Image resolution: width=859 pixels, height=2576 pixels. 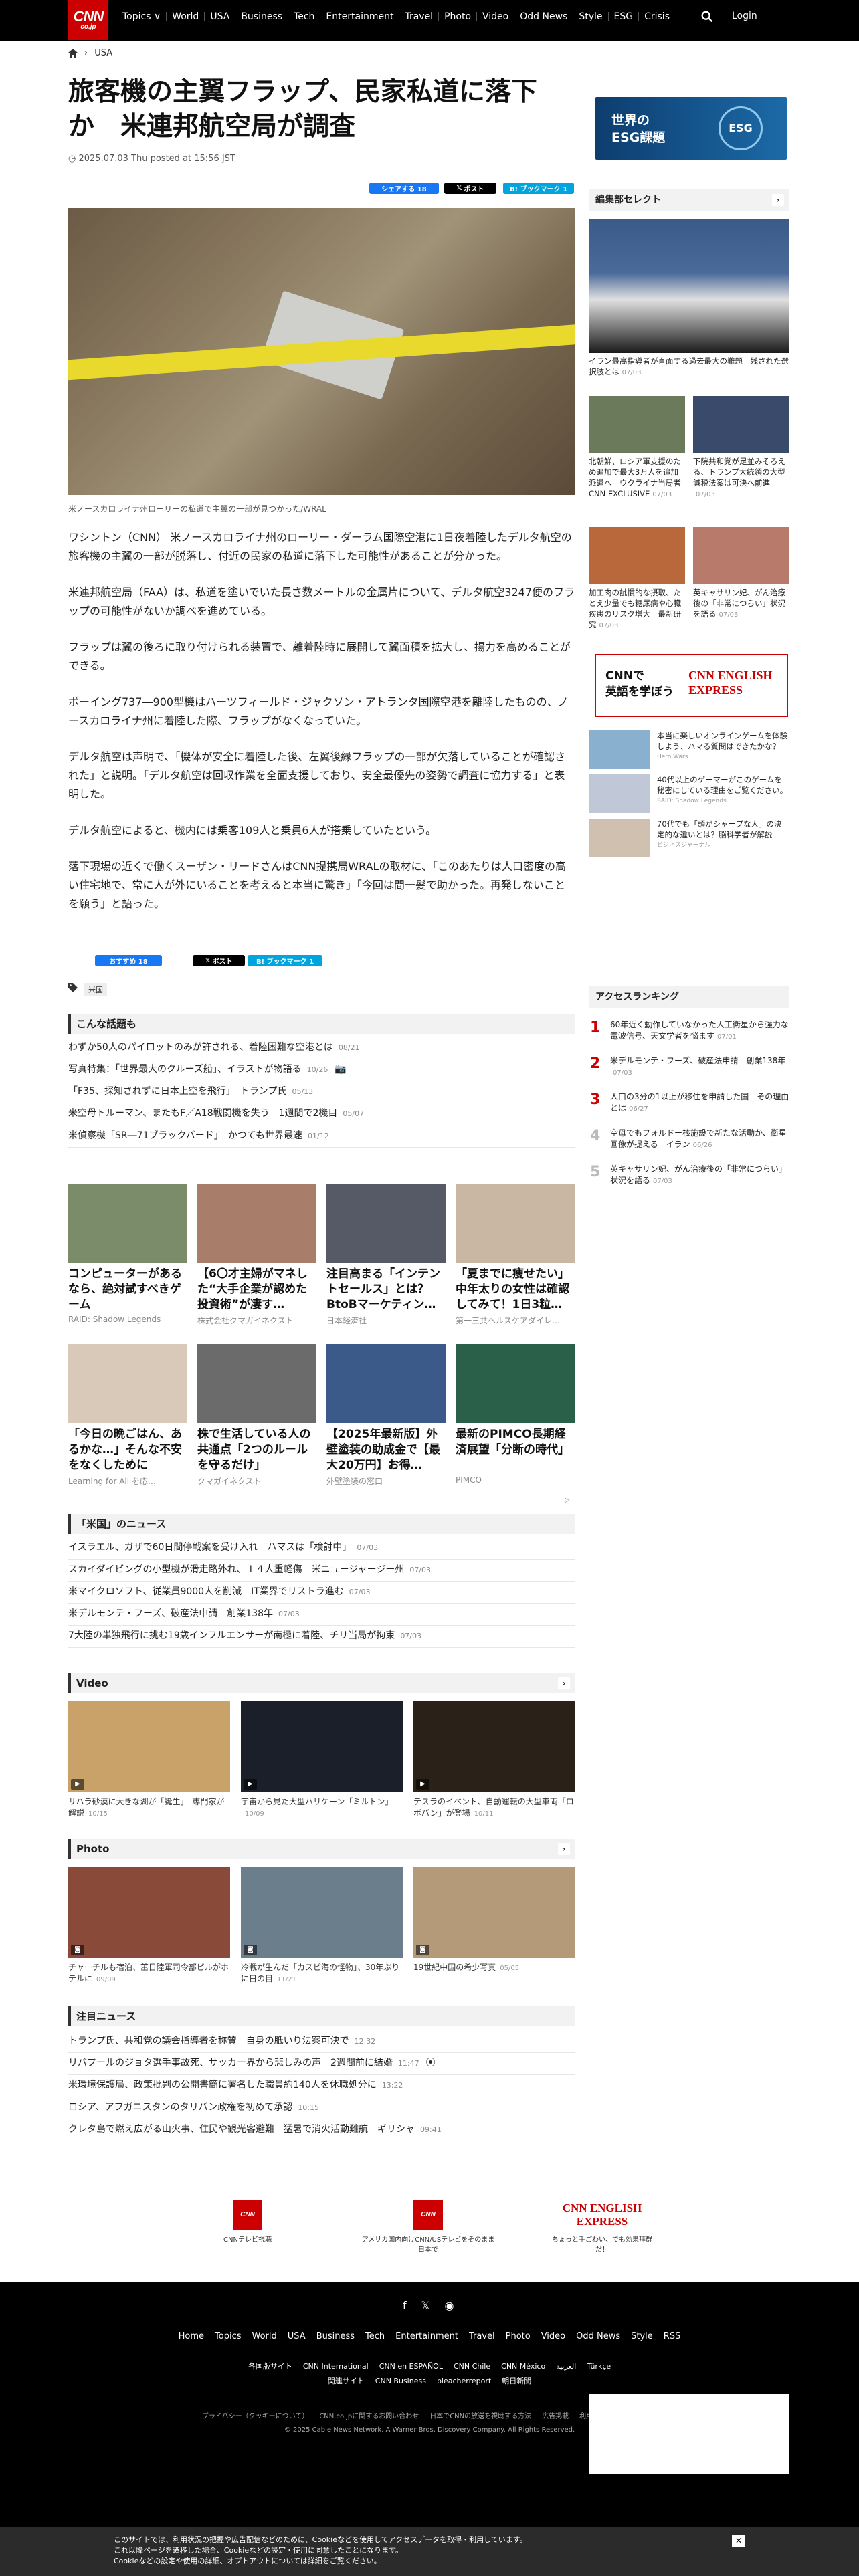 What do you see at coordinates (496, 16) in the screenshot?
I see `nav-video: Video` at bounding box center [496, 16].